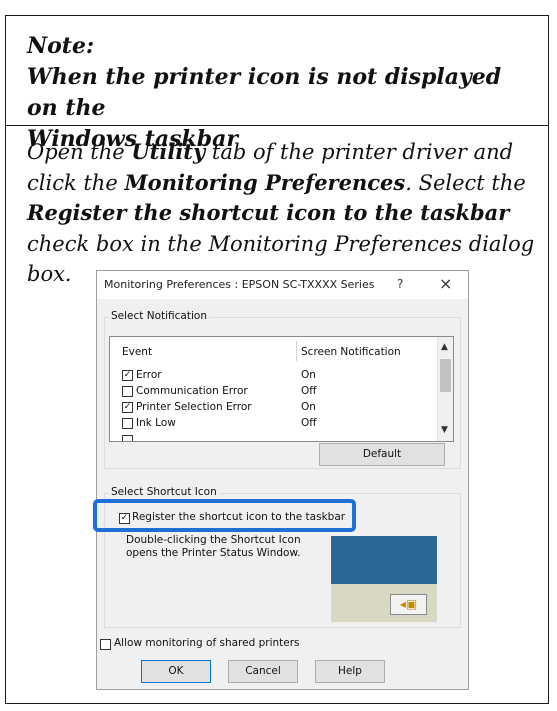 The height and width of the screenshot is (711, 557). What do you see at coordinates (350, 671) in the screenshot?
I see `help-button: Help` at bounding box center [350, 671].